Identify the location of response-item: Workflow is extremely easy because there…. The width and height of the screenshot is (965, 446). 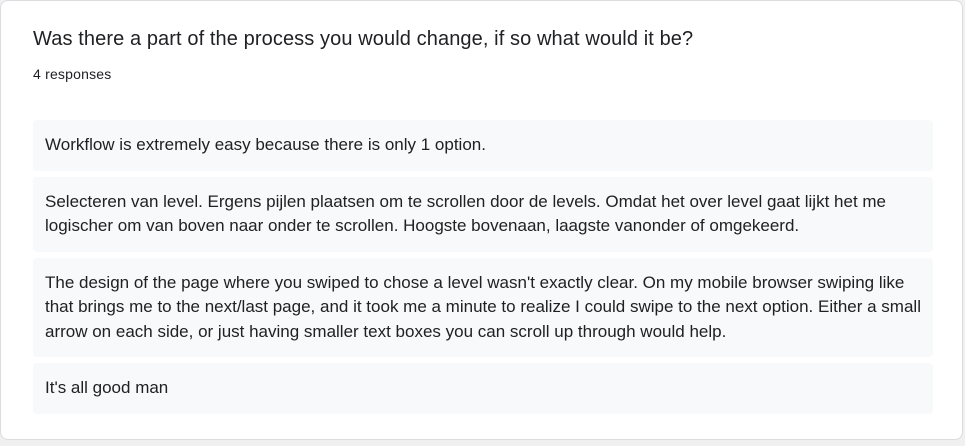
(483, 145).